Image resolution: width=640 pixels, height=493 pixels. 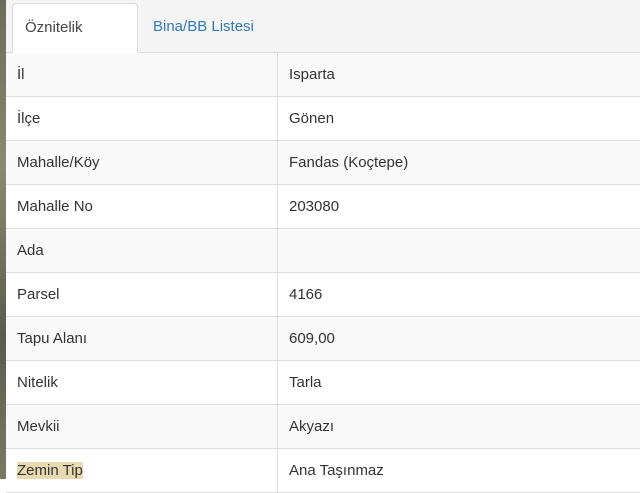 What do you see at coordinates (312, 118) in the screenshot?
I see `row-value: Gönen` at bounding box center [312, 118].